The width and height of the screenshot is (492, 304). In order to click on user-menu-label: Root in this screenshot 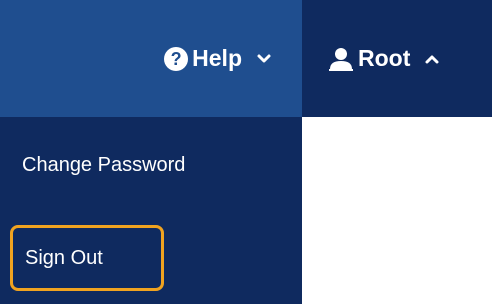, I will do `click(384, 58)`.